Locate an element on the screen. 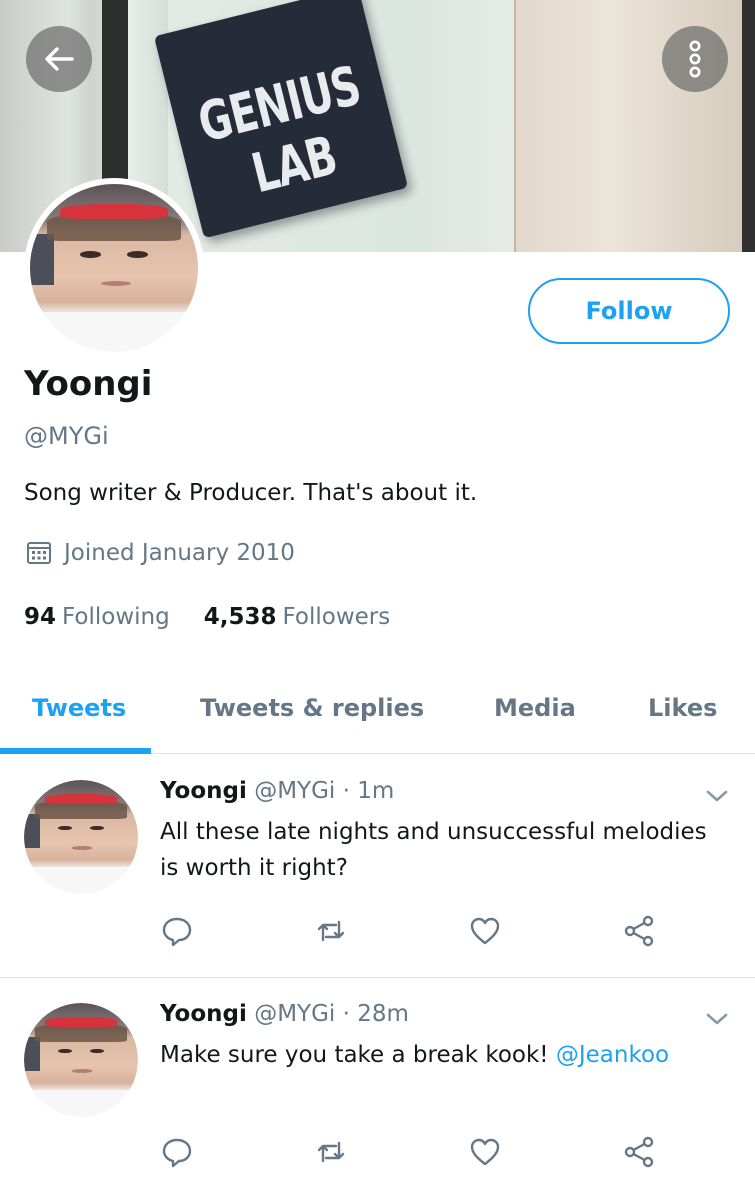 The width and height of the screenshot is (755, 1200). genius-lab-sign: GENIUS LAB is located at coordinates (281, 119).